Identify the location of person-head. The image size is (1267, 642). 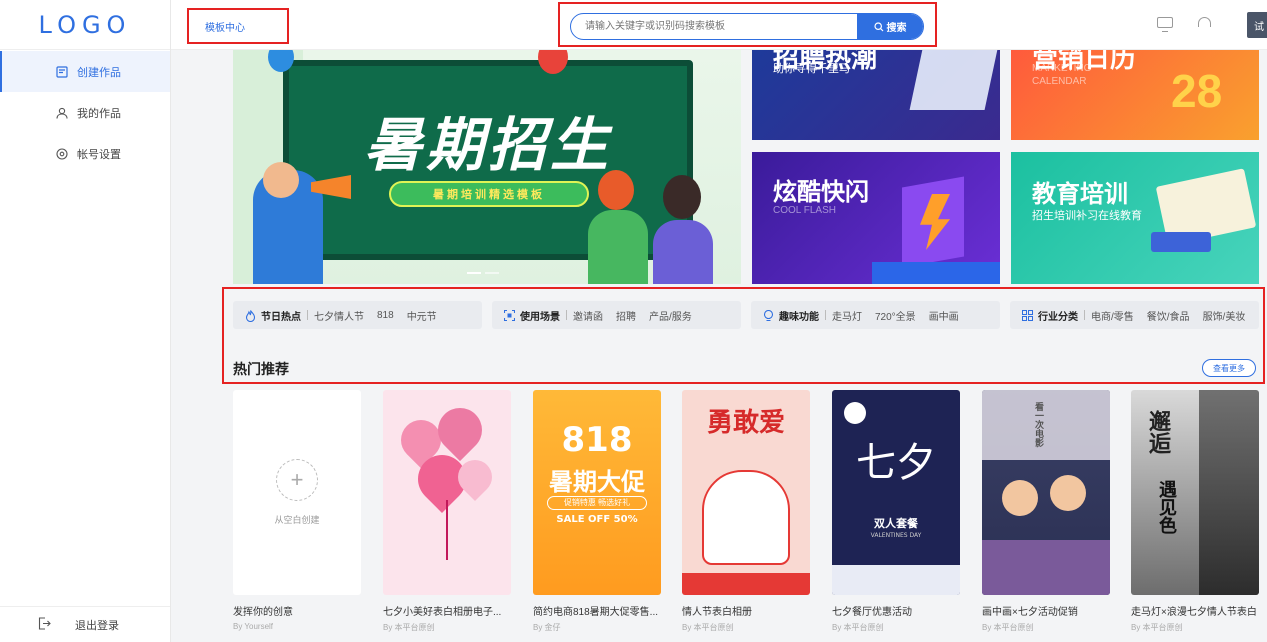
(1020, 498).